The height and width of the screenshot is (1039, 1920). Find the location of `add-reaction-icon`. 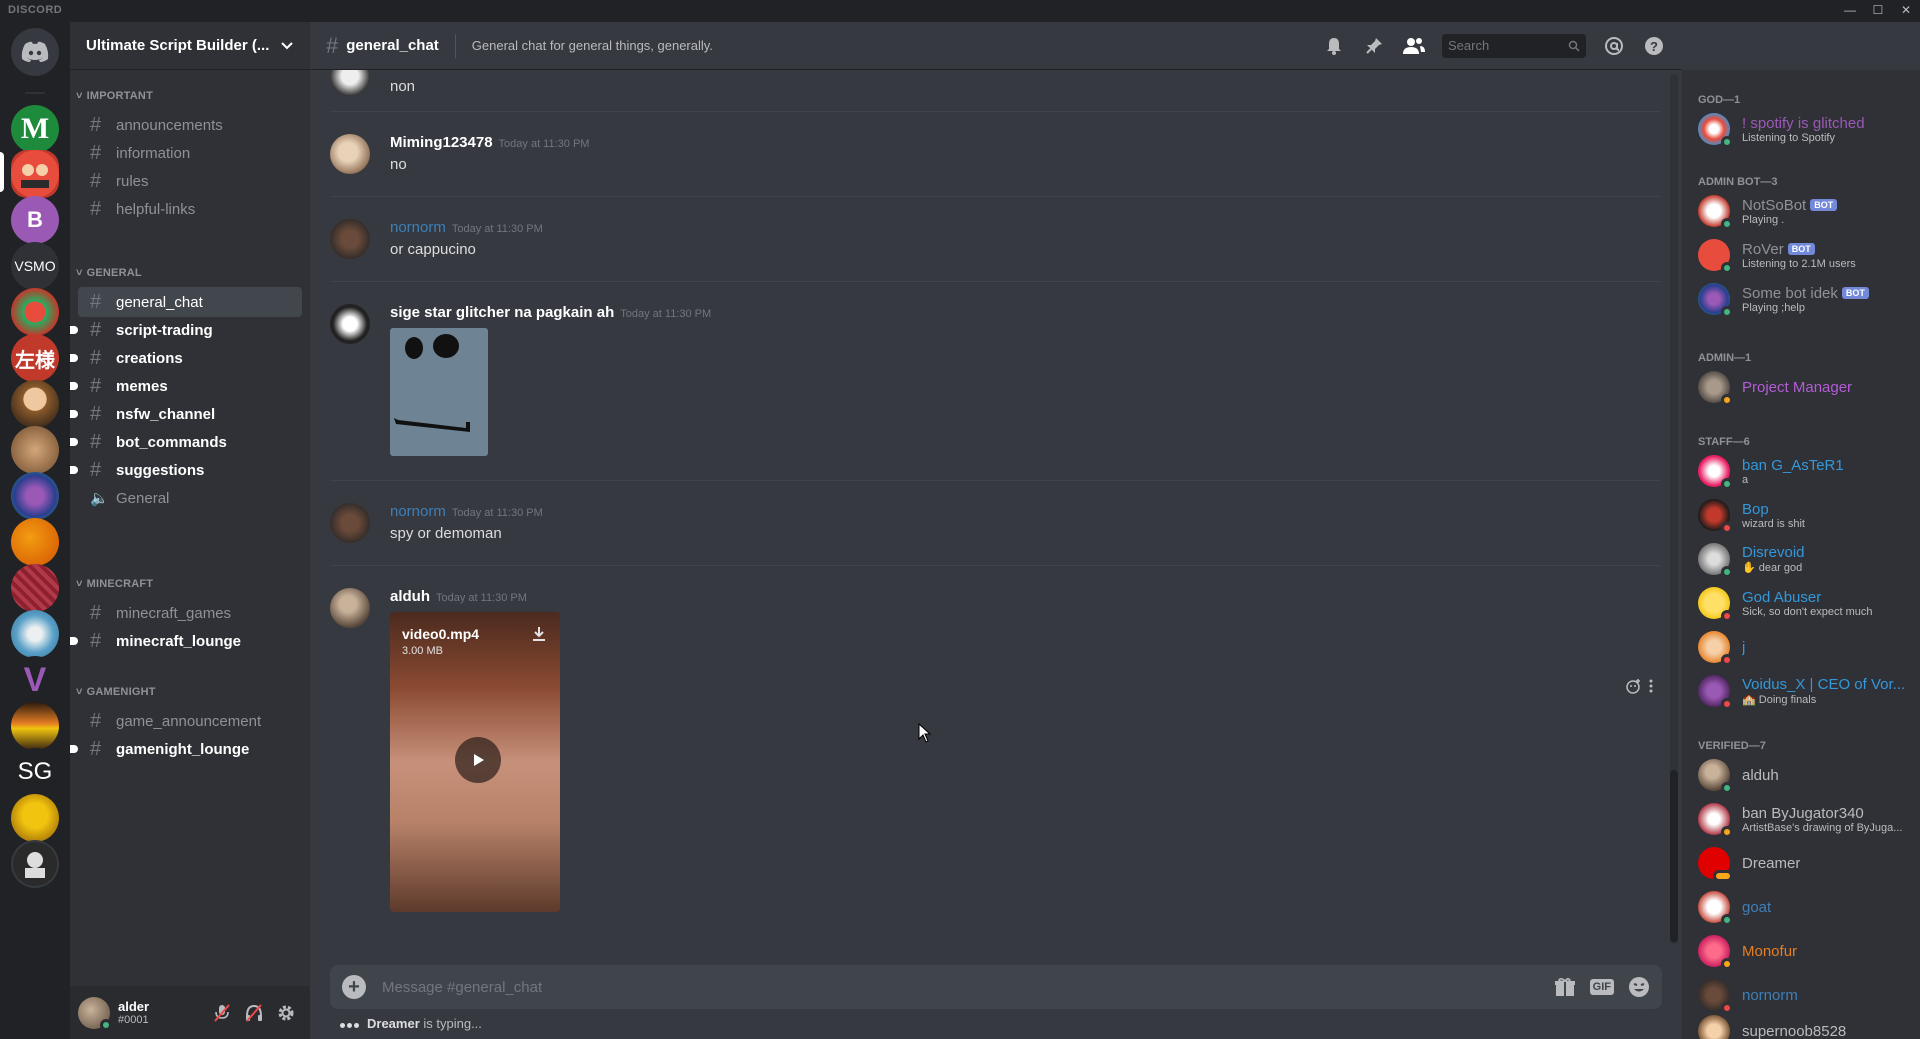

add-reaction-icon is located at coordinates (1634, 686).